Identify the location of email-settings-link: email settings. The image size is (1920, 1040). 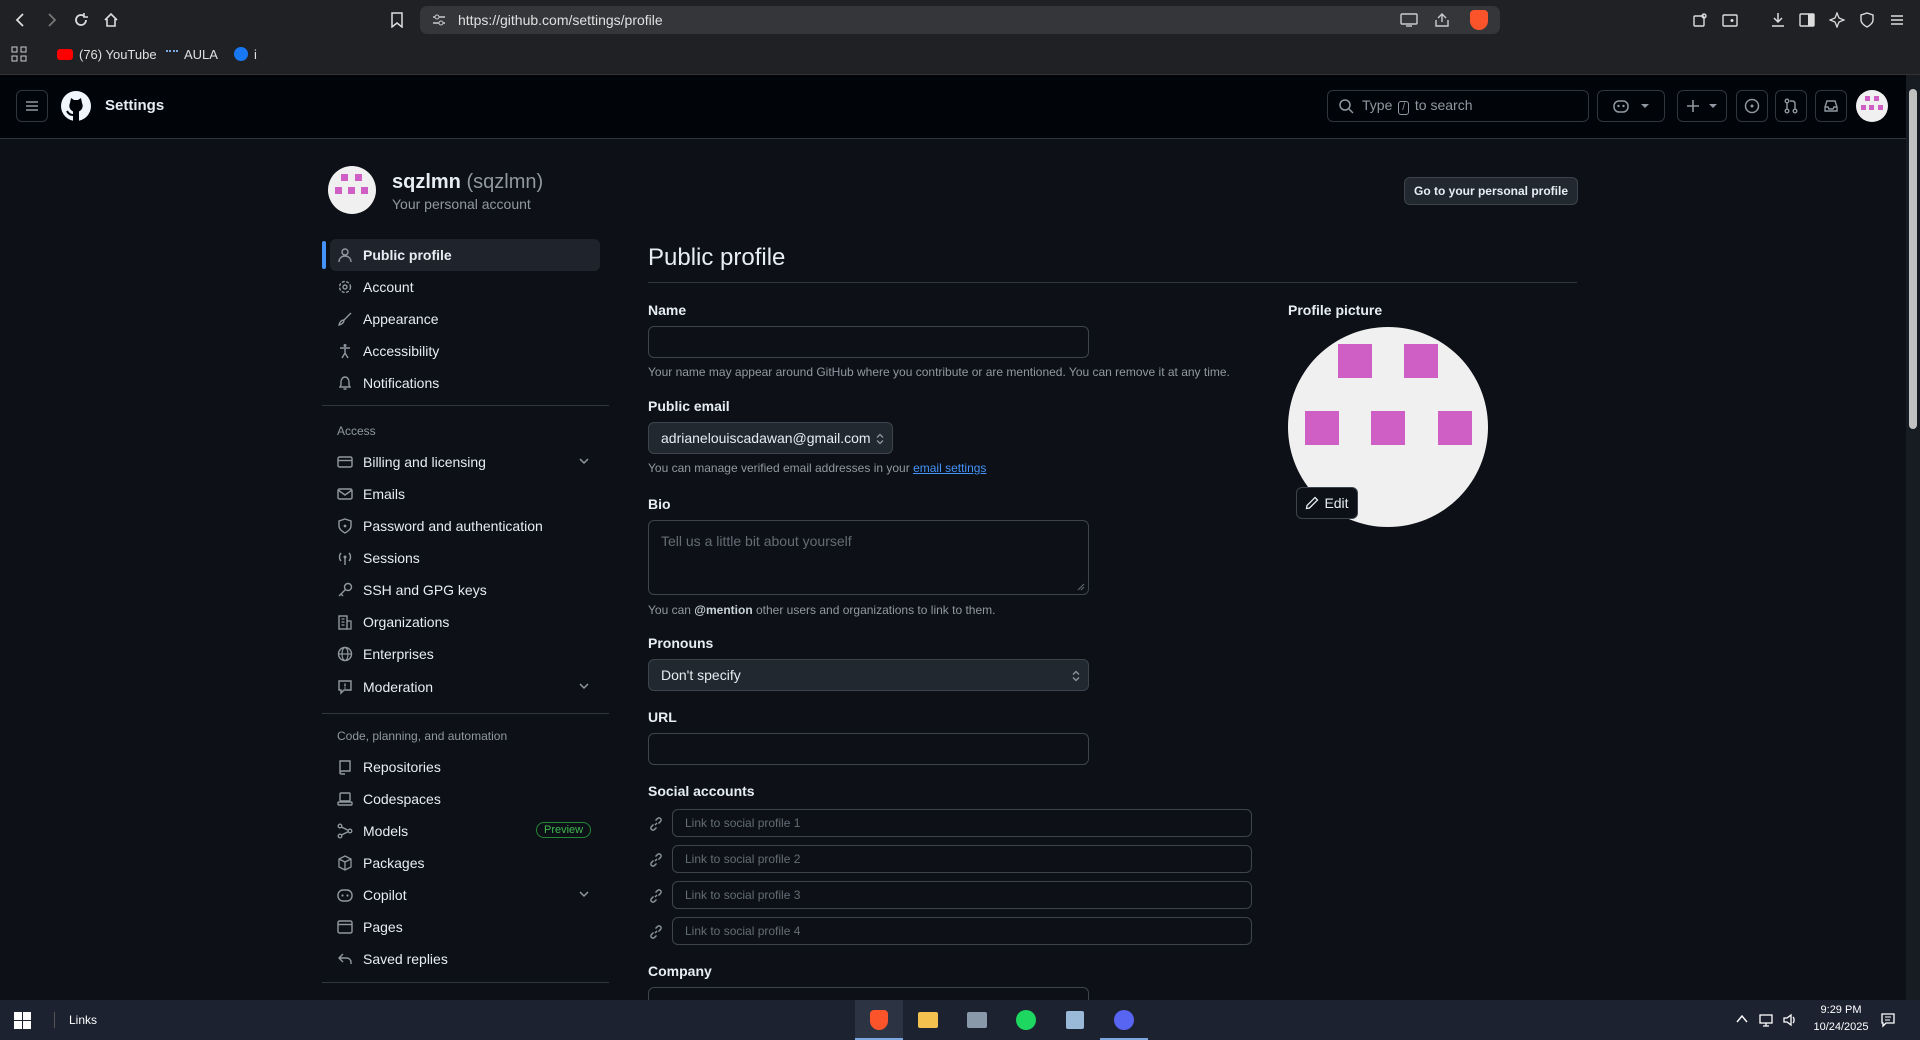
(949, 468).